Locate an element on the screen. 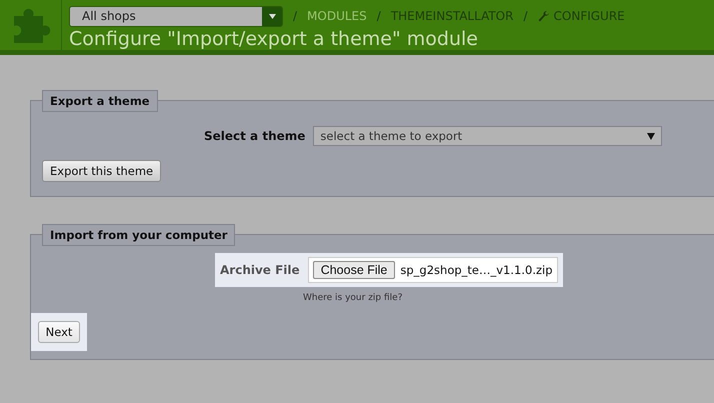 The height and width of the screenshot is (403, 714). panel-legend: Export a theme is located at coordinates (100, 101).